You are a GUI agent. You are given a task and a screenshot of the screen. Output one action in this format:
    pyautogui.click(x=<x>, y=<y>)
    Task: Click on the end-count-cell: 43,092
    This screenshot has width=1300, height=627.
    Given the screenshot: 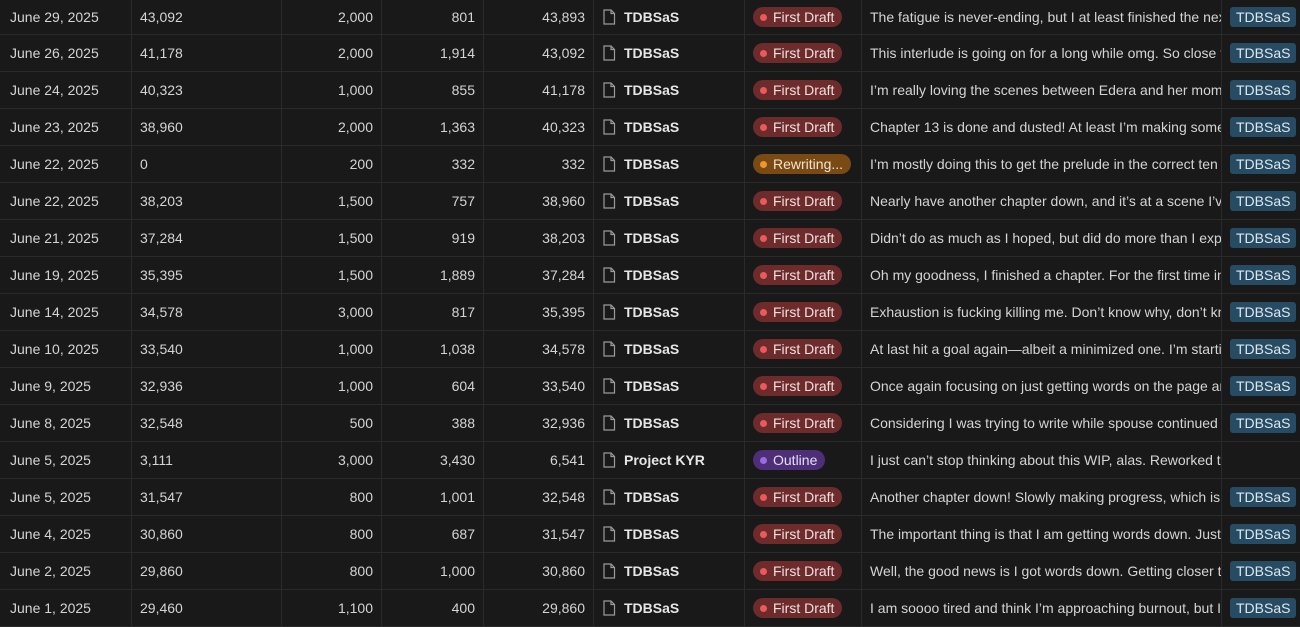 What is the action you would take?
    pyautogui.click(x=539, y=53)
    